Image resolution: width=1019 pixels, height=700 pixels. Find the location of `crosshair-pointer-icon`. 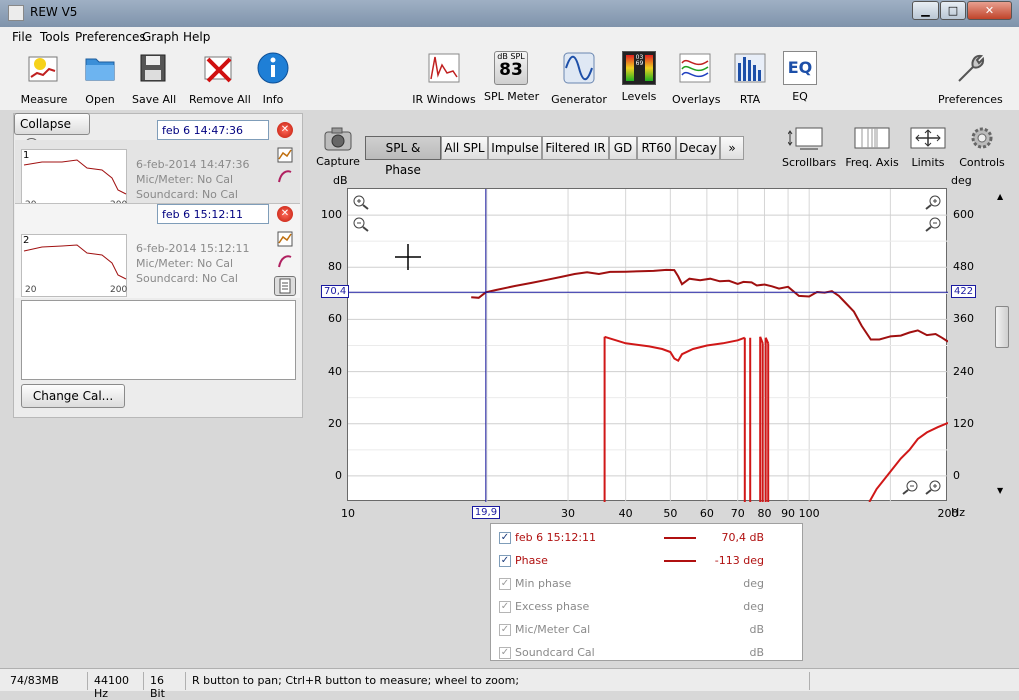

crosshair-pointer-icon is located at coordinates (408, 257).